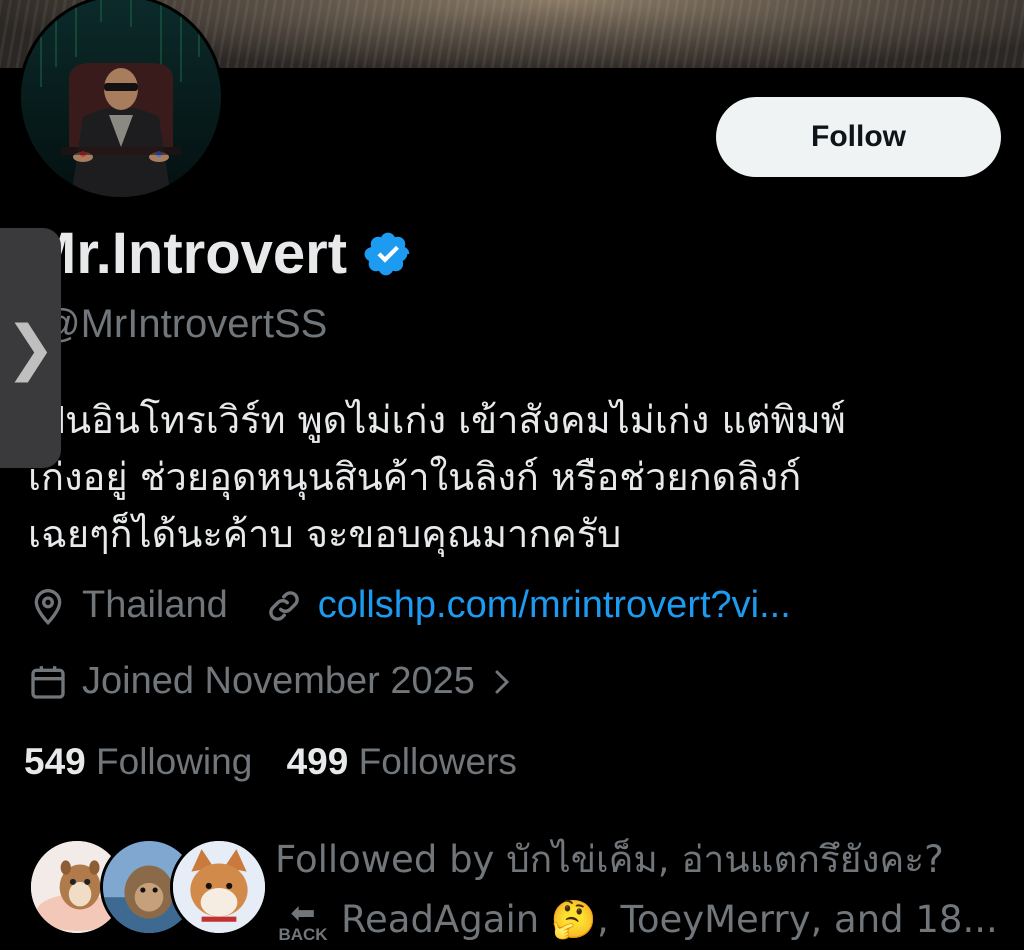 This screenshot has width=1024, height=950. Describe the element at coordinates (55, 761) in the screenshot. I see `following-count: 549` at that location.